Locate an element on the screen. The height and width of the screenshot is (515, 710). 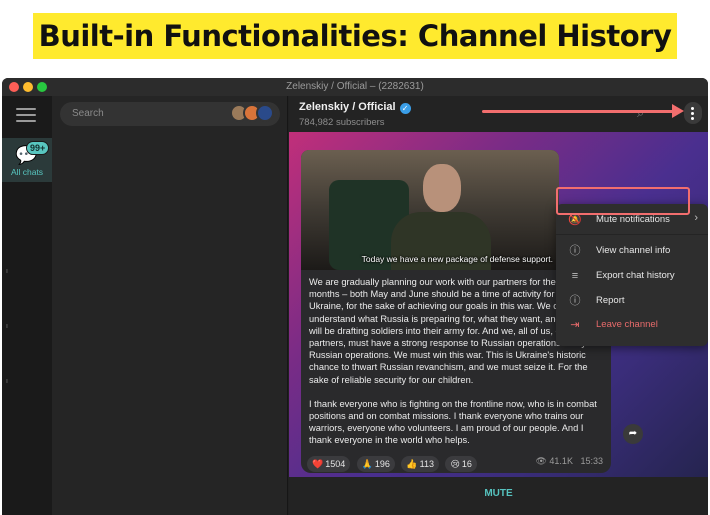
search-input: Search is located at coordinates (170, 114).